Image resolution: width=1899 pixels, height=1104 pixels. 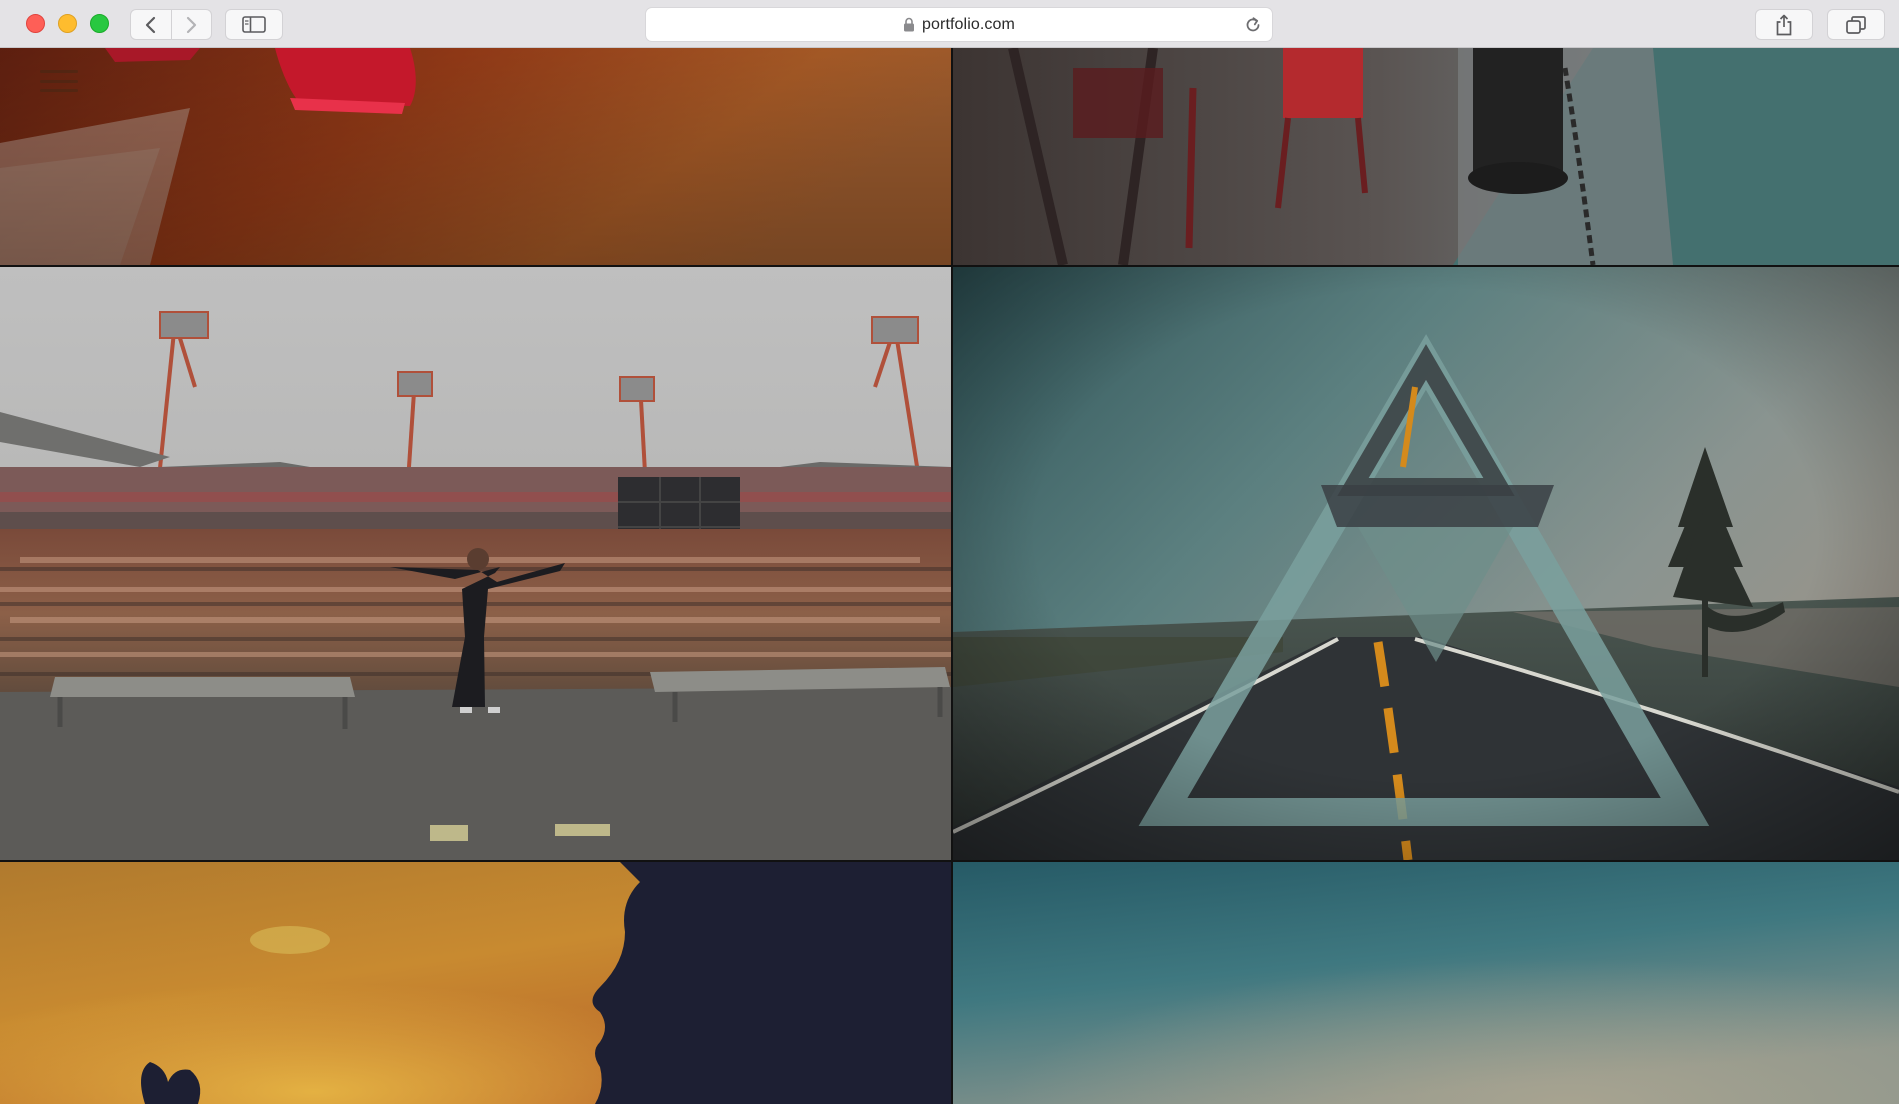 I want to click on share-button, so click(x=1784, y=24).